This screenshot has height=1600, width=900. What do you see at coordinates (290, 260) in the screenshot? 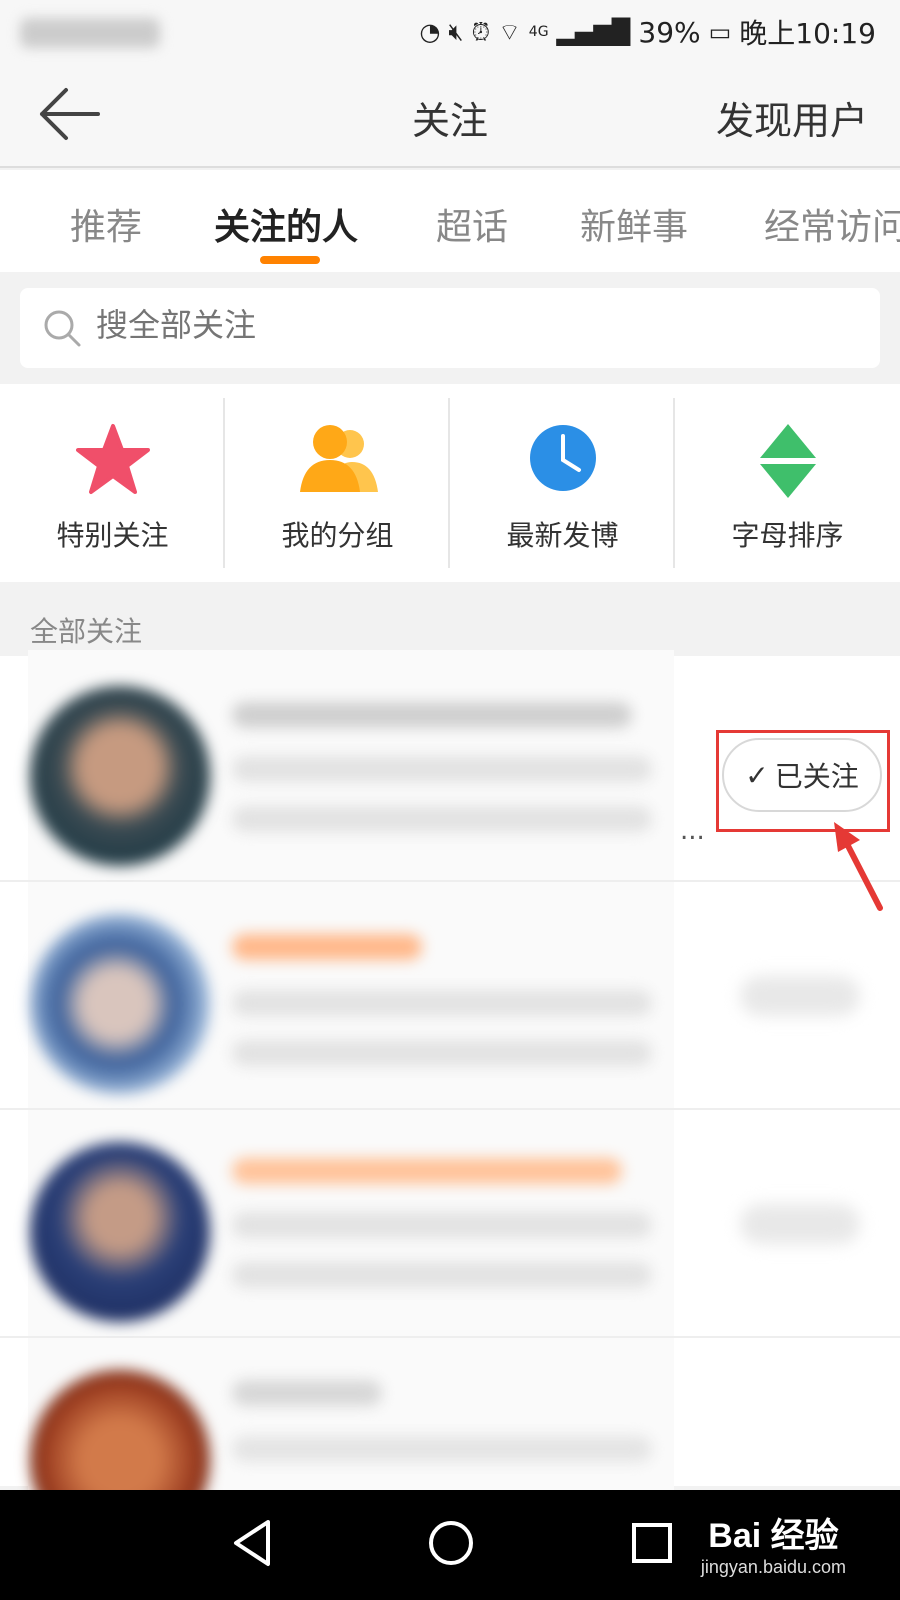
I see `active-tab-indicator` at bounding box center [290, 260].